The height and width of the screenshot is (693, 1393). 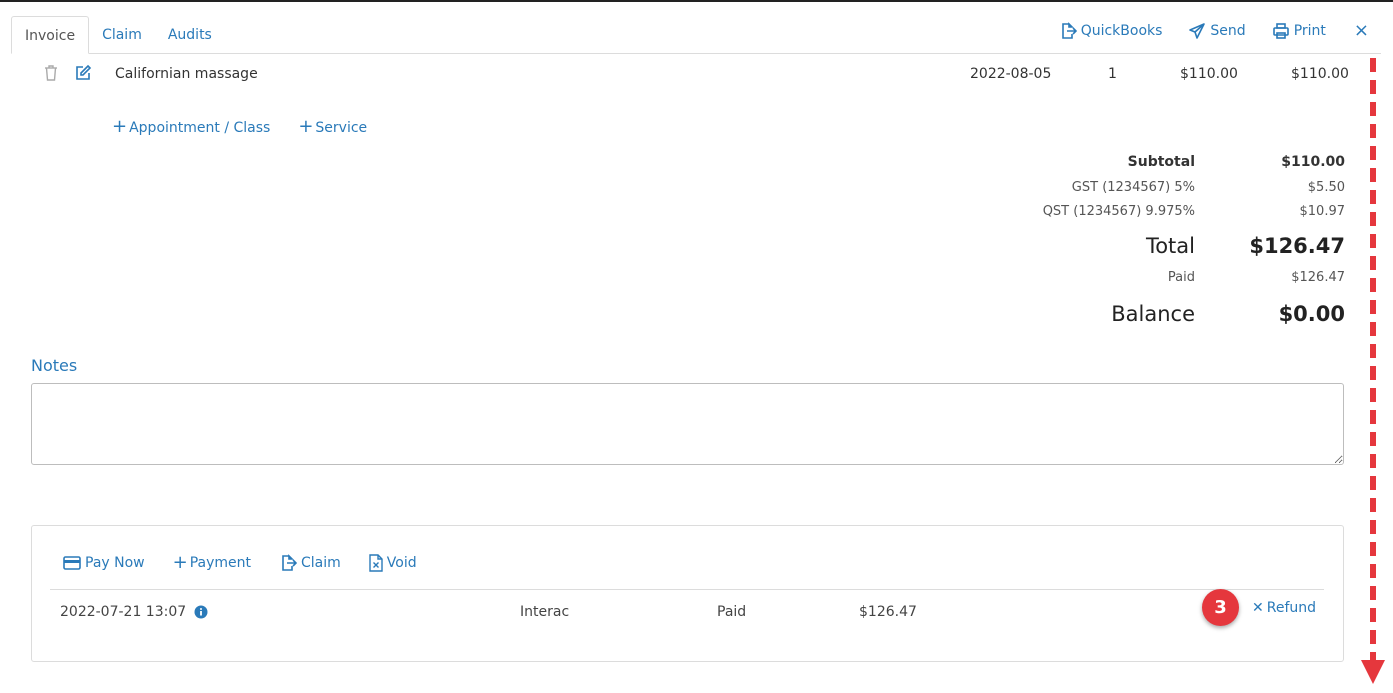 What do you see at coordinates (200, 128) in the screenshot?
I see `add-appointment-label: Appointment / Class` at bounding box center [200, 128].